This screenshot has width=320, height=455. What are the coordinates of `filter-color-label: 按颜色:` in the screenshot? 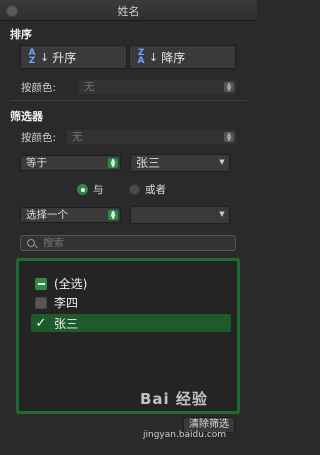 It's located at (39, 138).